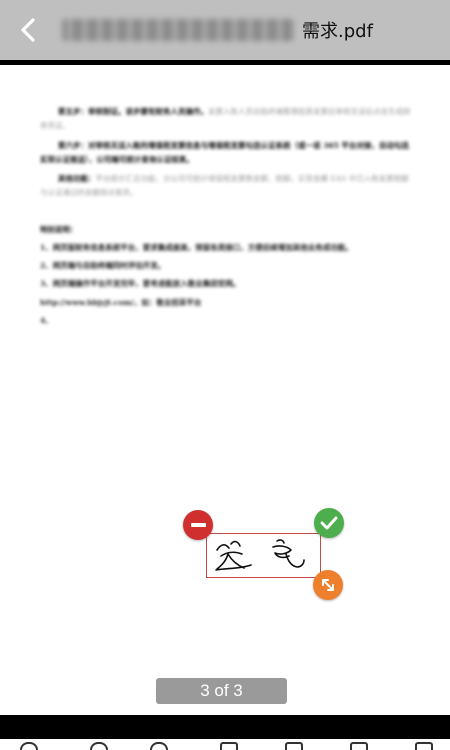  What do you see at coordinates (140, 284) in the screenshot?
I see `note-line: 3、网页端操作平台开发完毕，要考虑能放入敬业集团官网。` at bounding box center [140, 284].